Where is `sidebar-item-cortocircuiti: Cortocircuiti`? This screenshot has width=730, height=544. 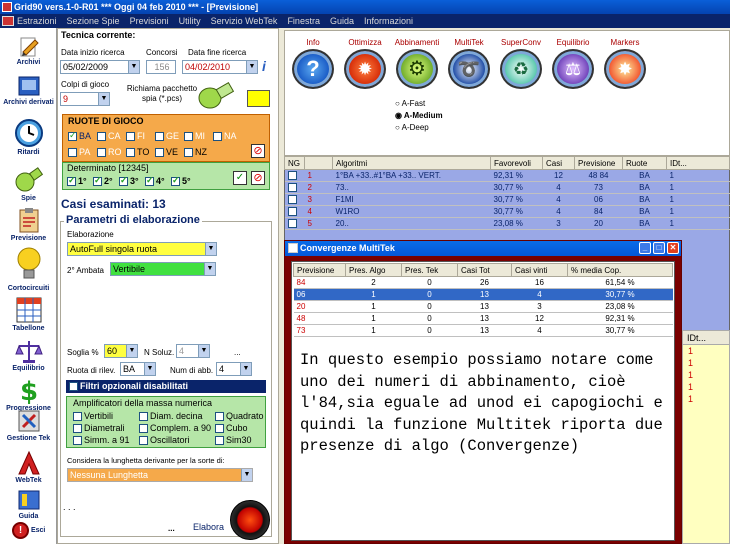 sidebar-item-cortocircuiti: Cortocircuiti is located at coordinates (28, 269).